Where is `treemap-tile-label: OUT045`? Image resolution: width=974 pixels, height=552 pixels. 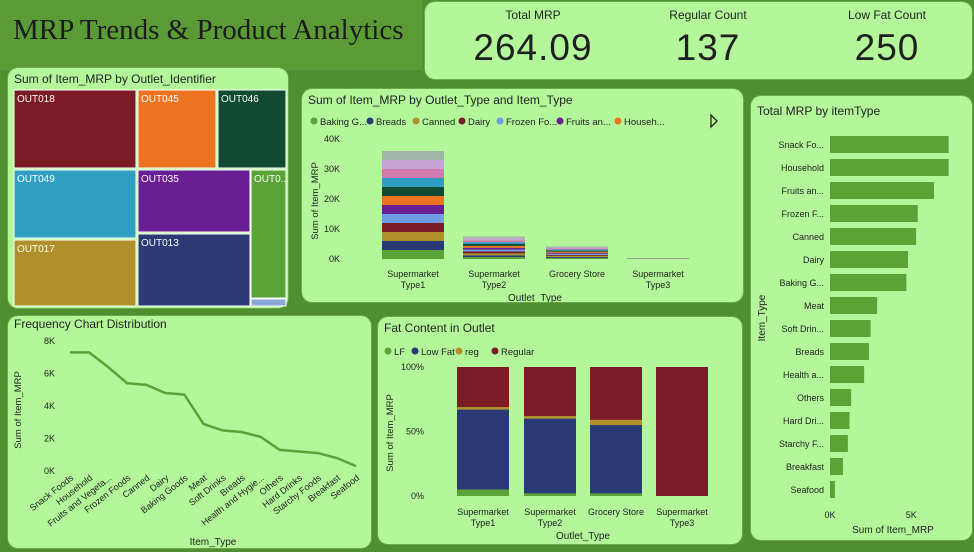
treemap-tile-label: OUT045 is located at coordinates (160, 99).